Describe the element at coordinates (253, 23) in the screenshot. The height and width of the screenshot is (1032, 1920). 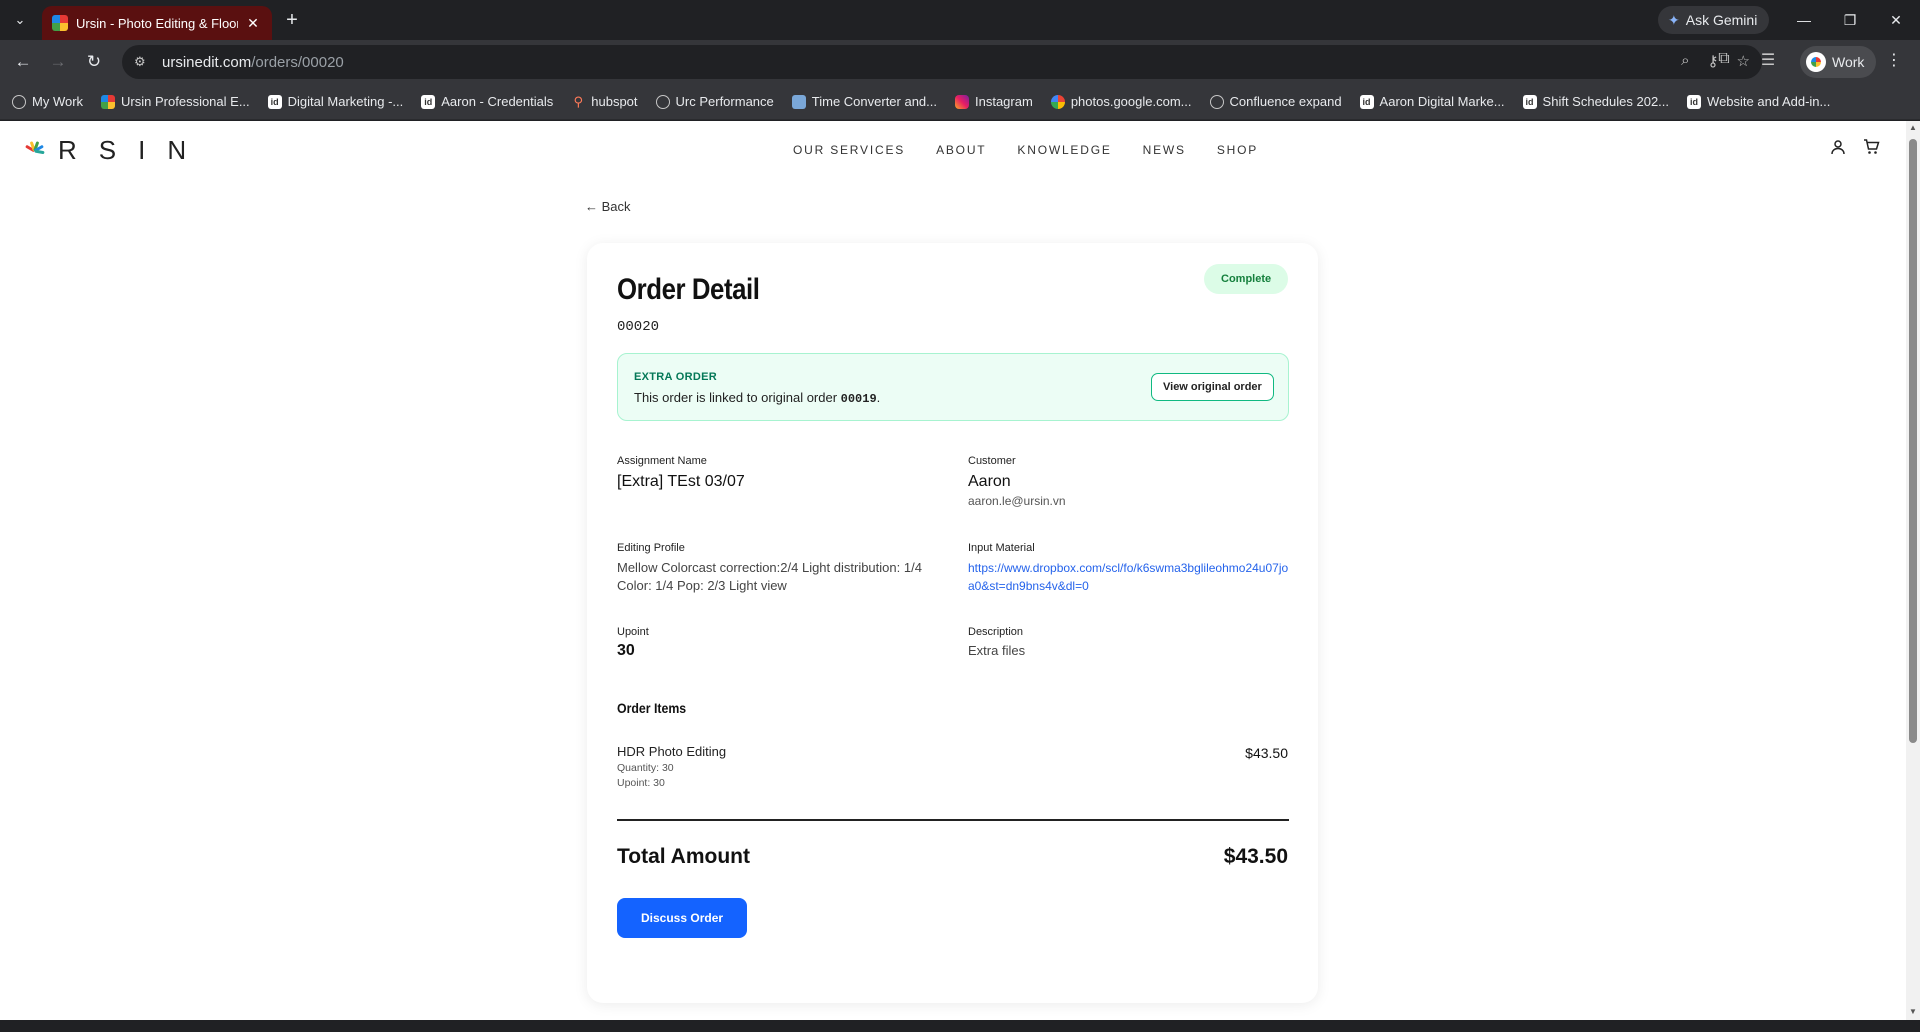
I see `tab-close-icon: ✕` at that location.